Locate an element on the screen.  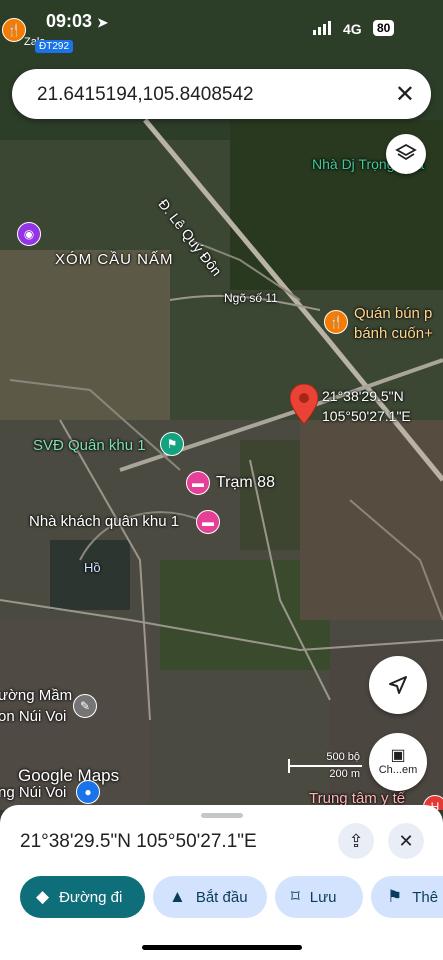
camera-icon: ▣ is located at coordinates (398, 755).